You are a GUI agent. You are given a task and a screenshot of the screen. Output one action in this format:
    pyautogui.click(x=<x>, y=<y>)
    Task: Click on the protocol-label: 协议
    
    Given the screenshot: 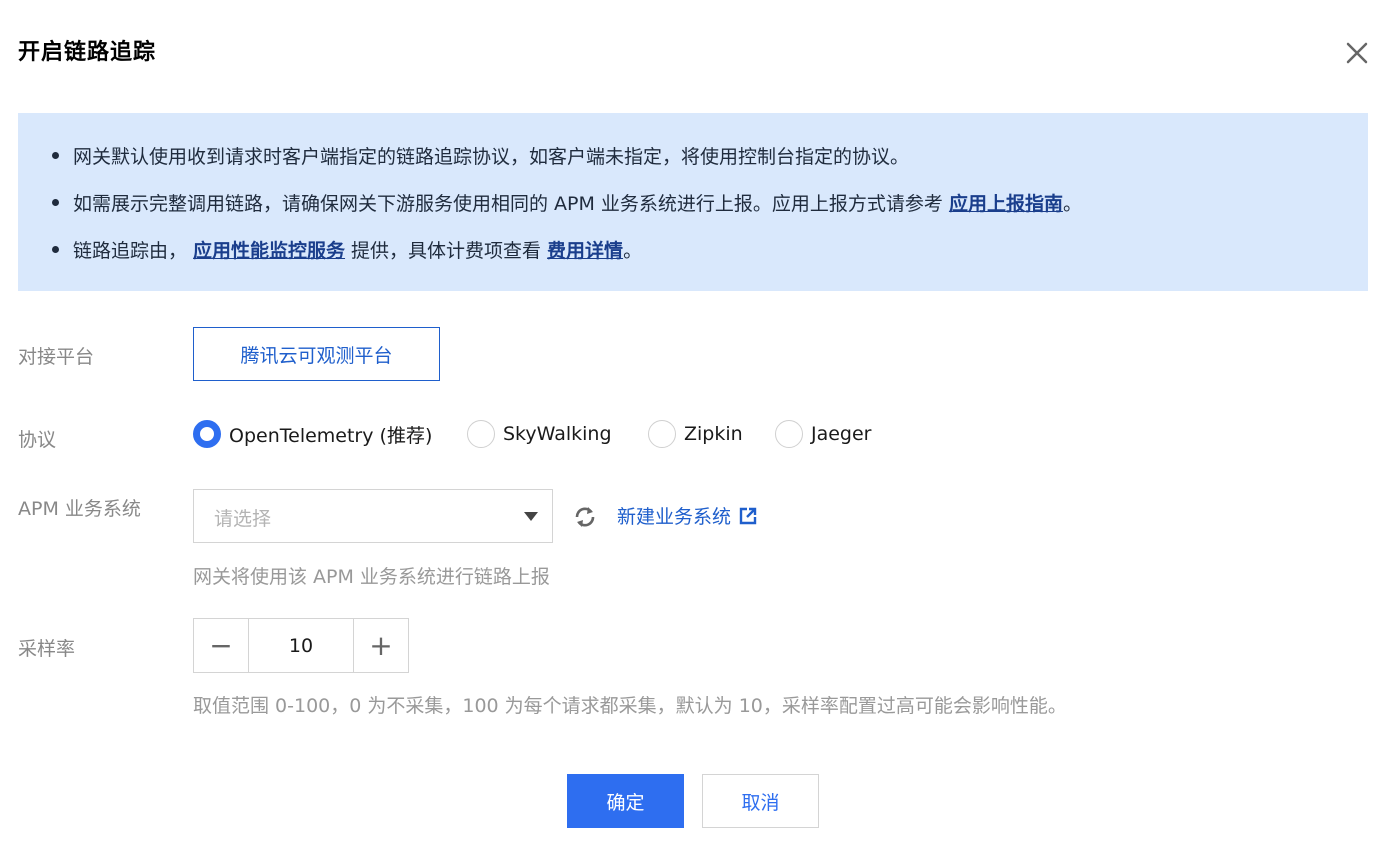 What is the action you would take?
    pyautogui.click(x=37, y=440)
    